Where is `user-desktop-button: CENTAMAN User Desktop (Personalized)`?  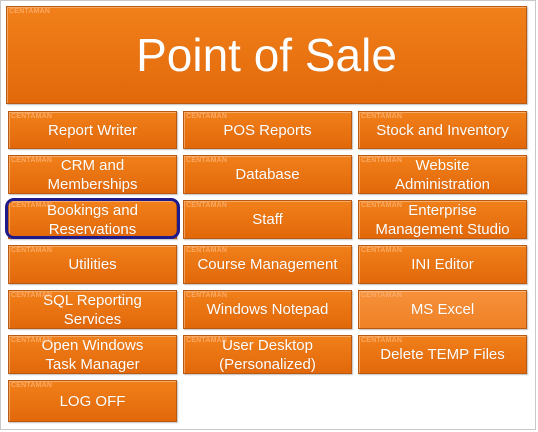
user-desktop-button: CENTAMAN User Desktop (Personalized) is located at coordinates (267, 354).